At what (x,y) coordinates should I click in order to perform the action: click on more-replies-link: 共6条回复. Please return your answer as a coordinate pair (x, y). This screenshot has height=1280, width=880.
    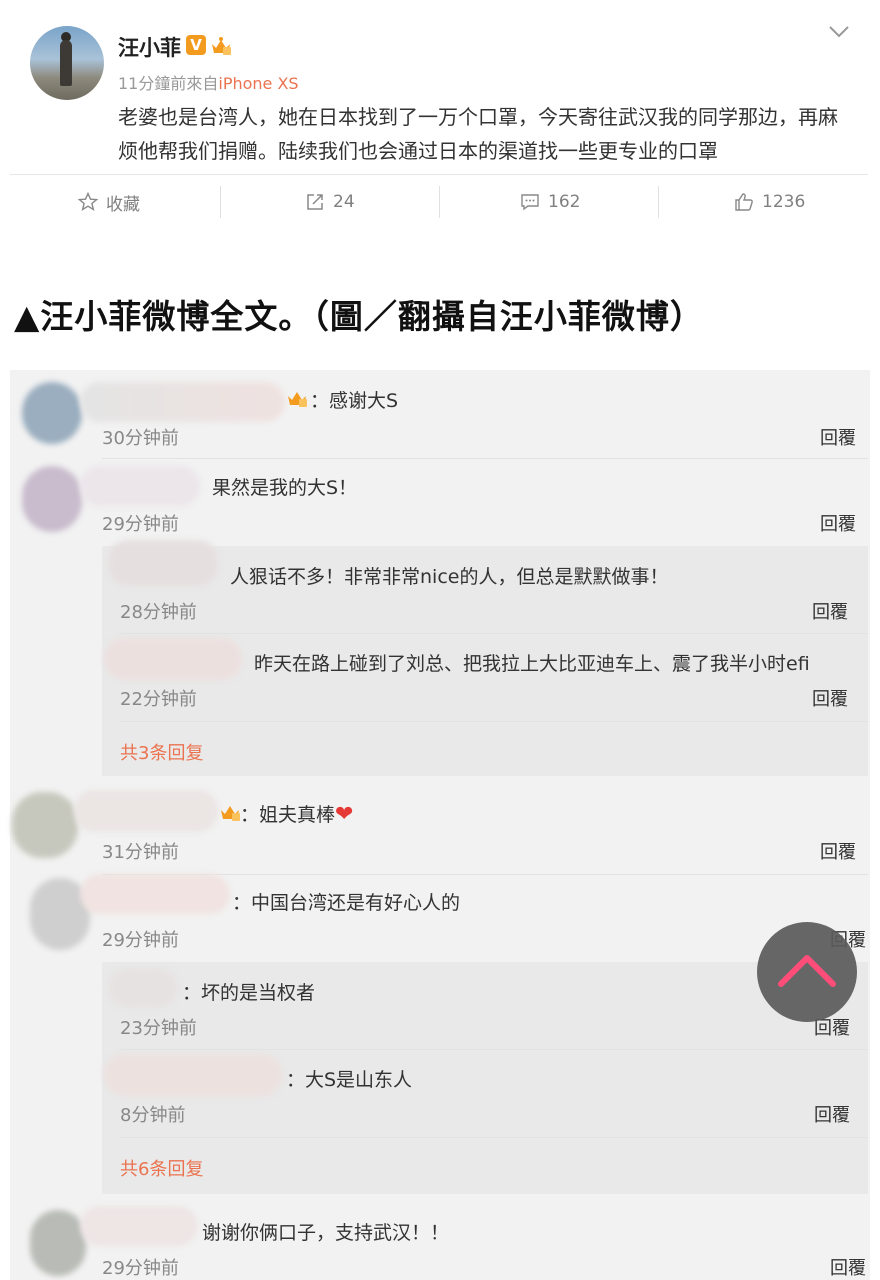
    Looking at the image, I should click on (161, 1168).